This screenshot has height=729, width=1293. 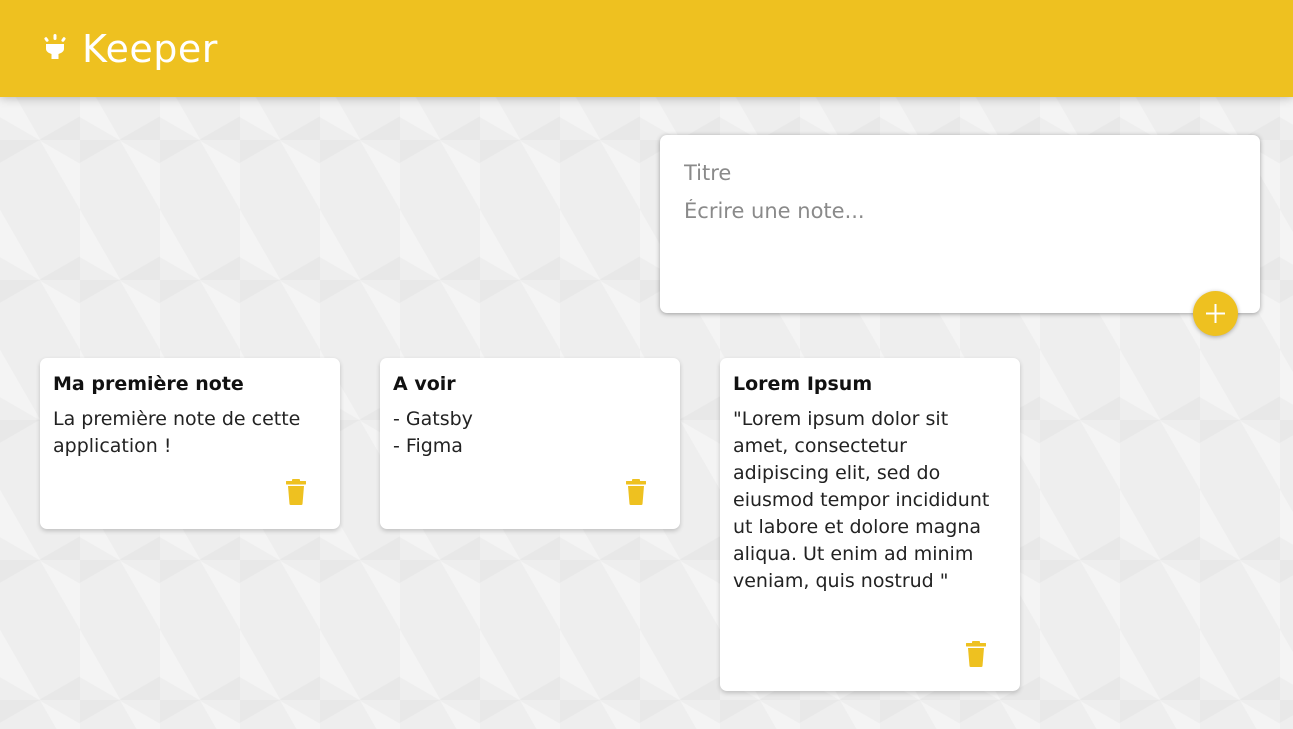 I want to click on note-title: Lorem Ipsum, so click(x=803, y=384).